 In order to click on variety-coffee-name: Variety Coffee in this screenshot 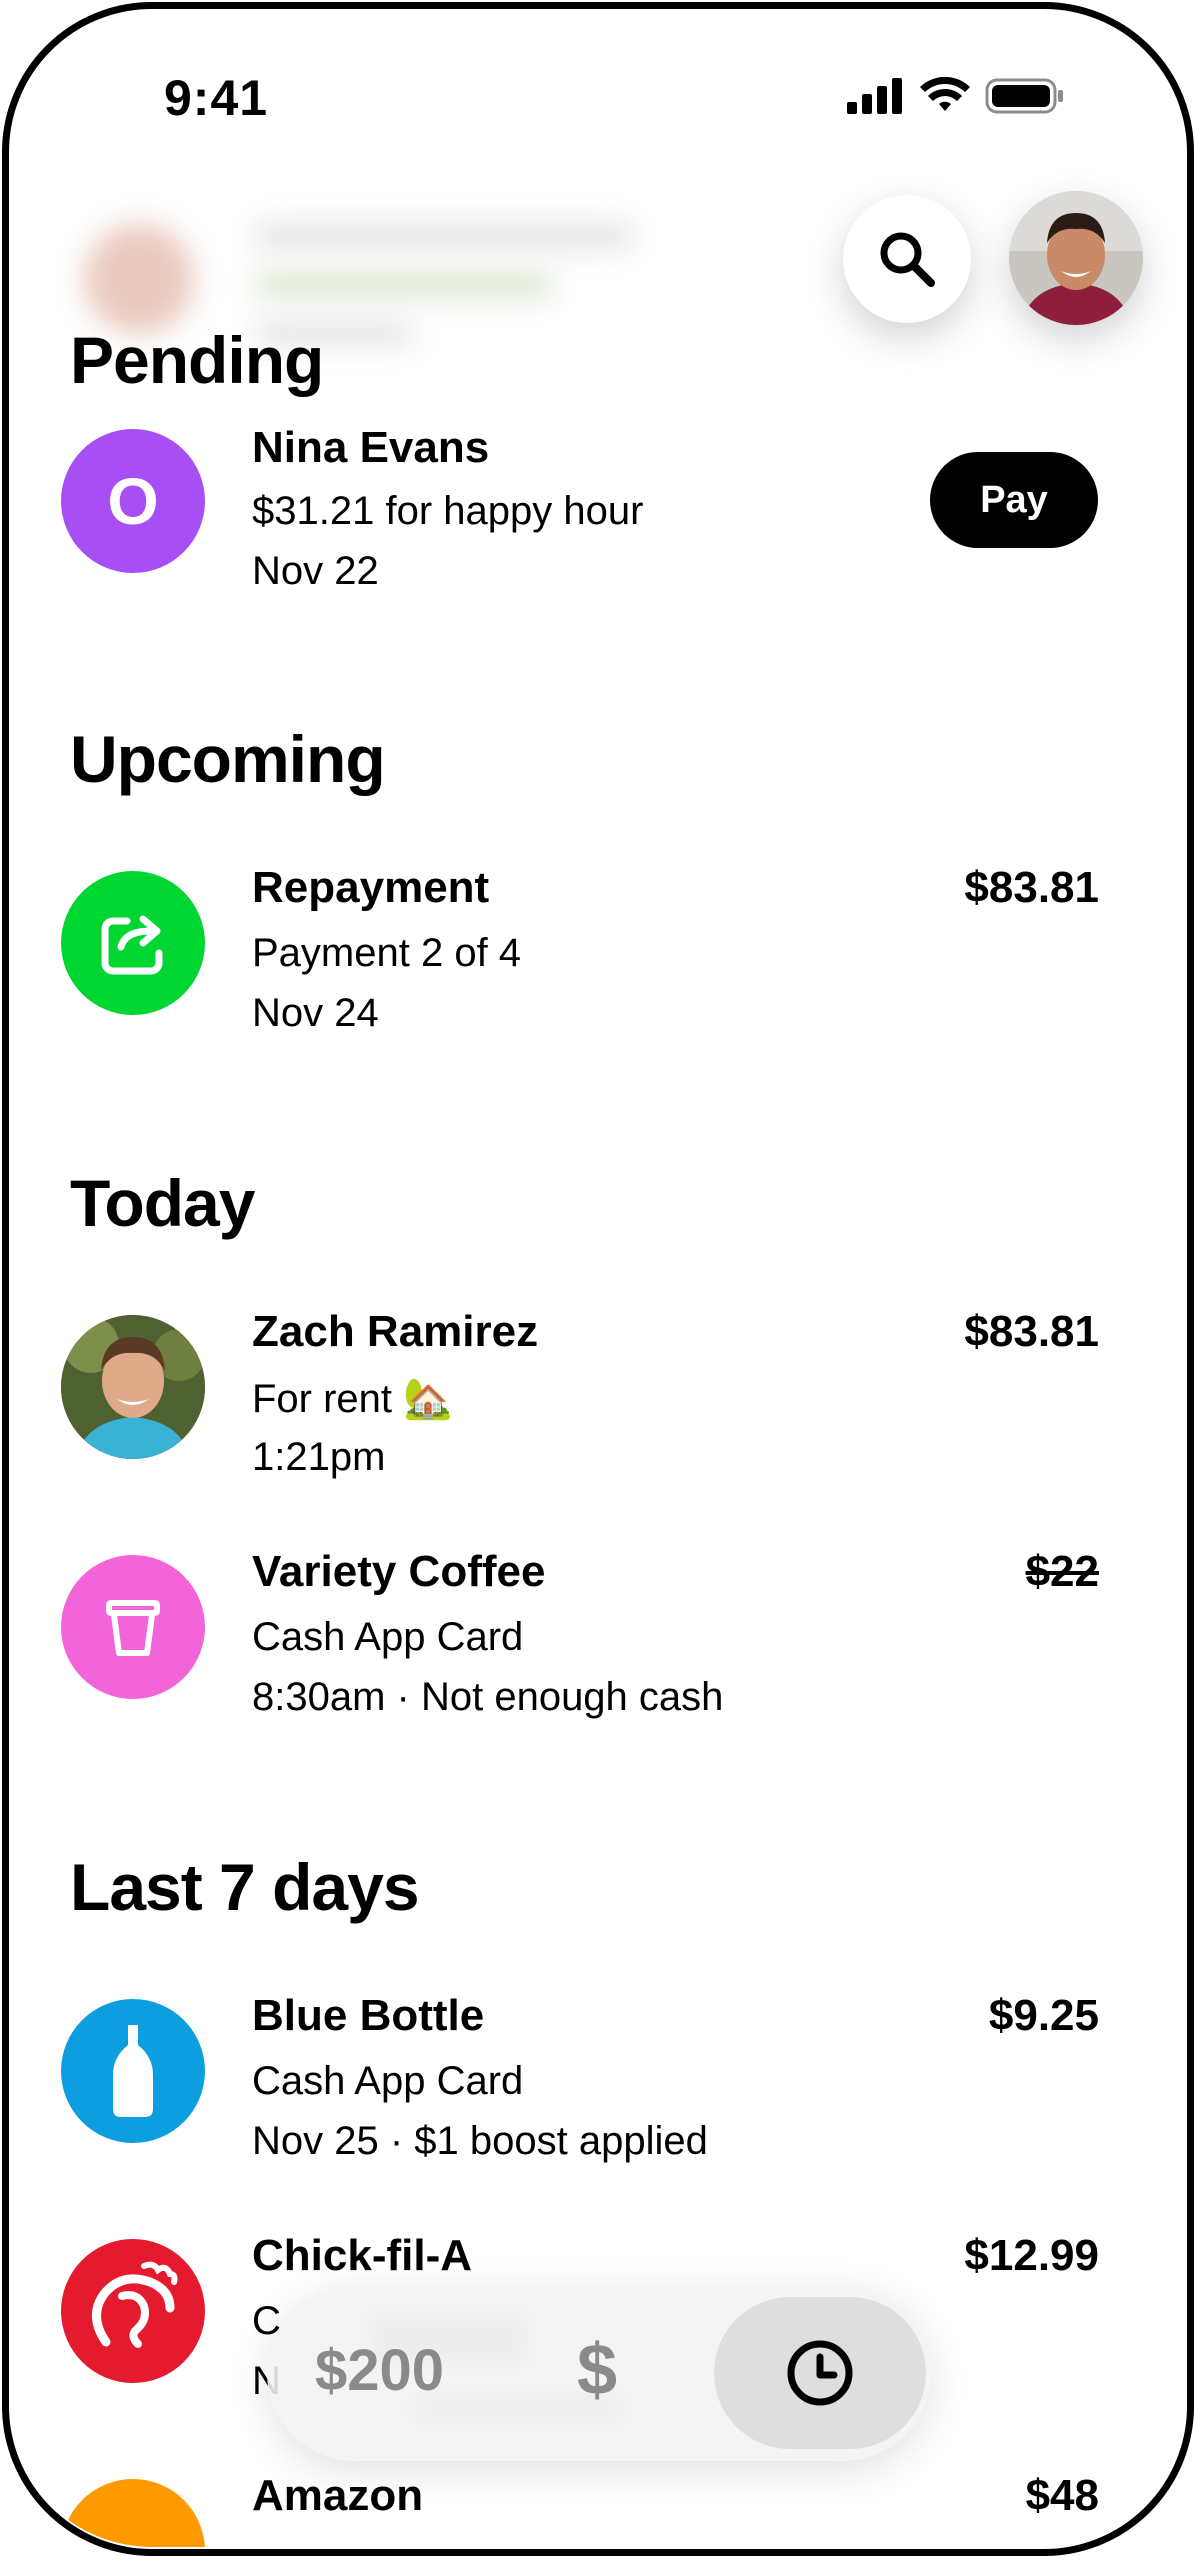, I will do `click(399, 1571)`.